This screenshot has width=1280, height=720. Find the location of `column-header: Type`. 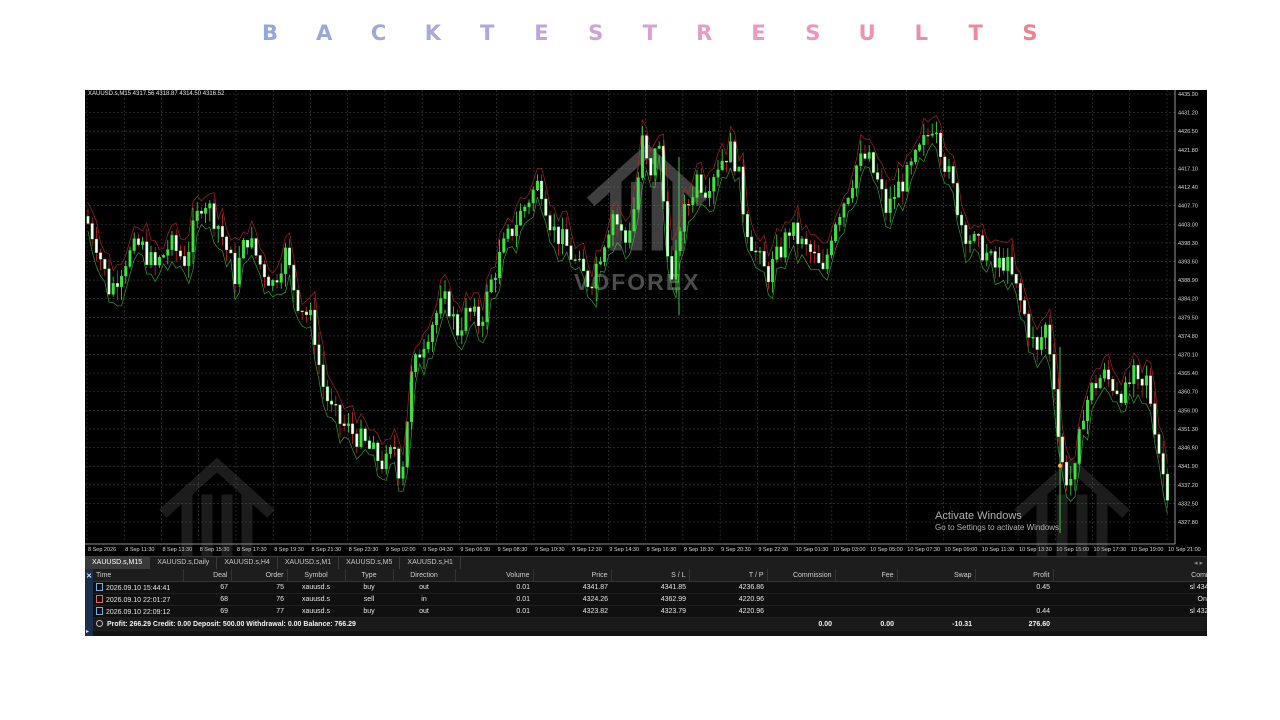

column-header: Type is located at coordinates (369, 575).